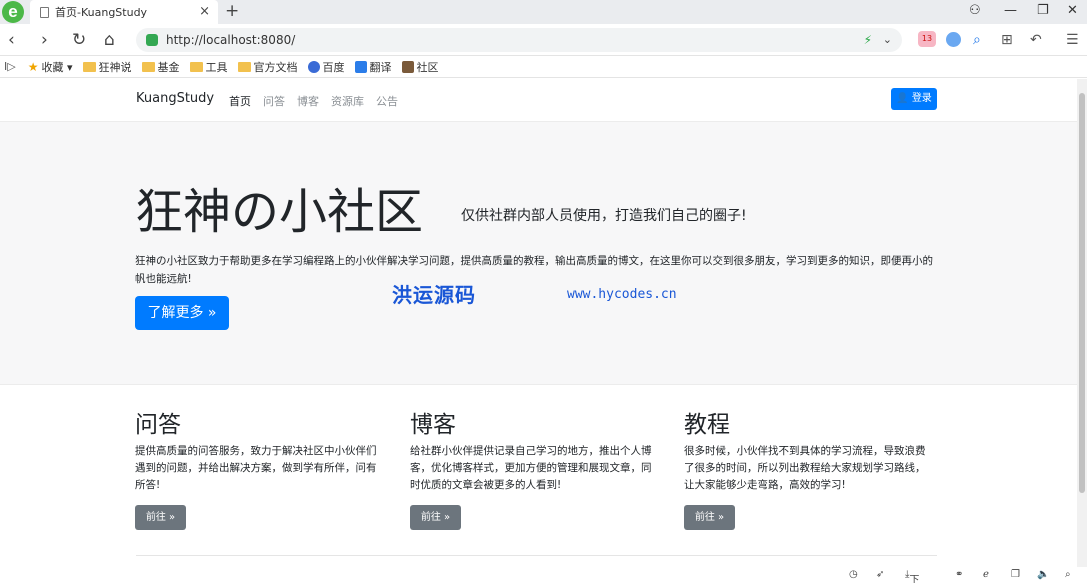 This screenshot has width=1087, height=583. I want to click on speaker-icon: 🔈, so click(1043, 574).